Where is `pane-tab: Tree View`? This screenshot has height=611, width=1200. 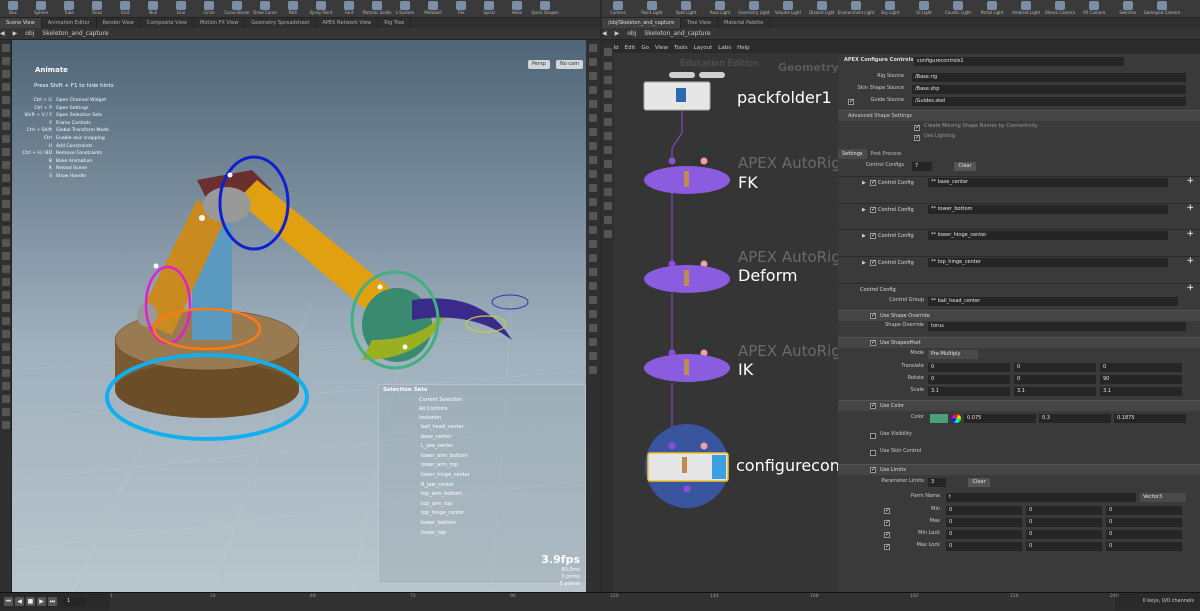
pane-tab: Tree View is located at coordinates (700, 23).